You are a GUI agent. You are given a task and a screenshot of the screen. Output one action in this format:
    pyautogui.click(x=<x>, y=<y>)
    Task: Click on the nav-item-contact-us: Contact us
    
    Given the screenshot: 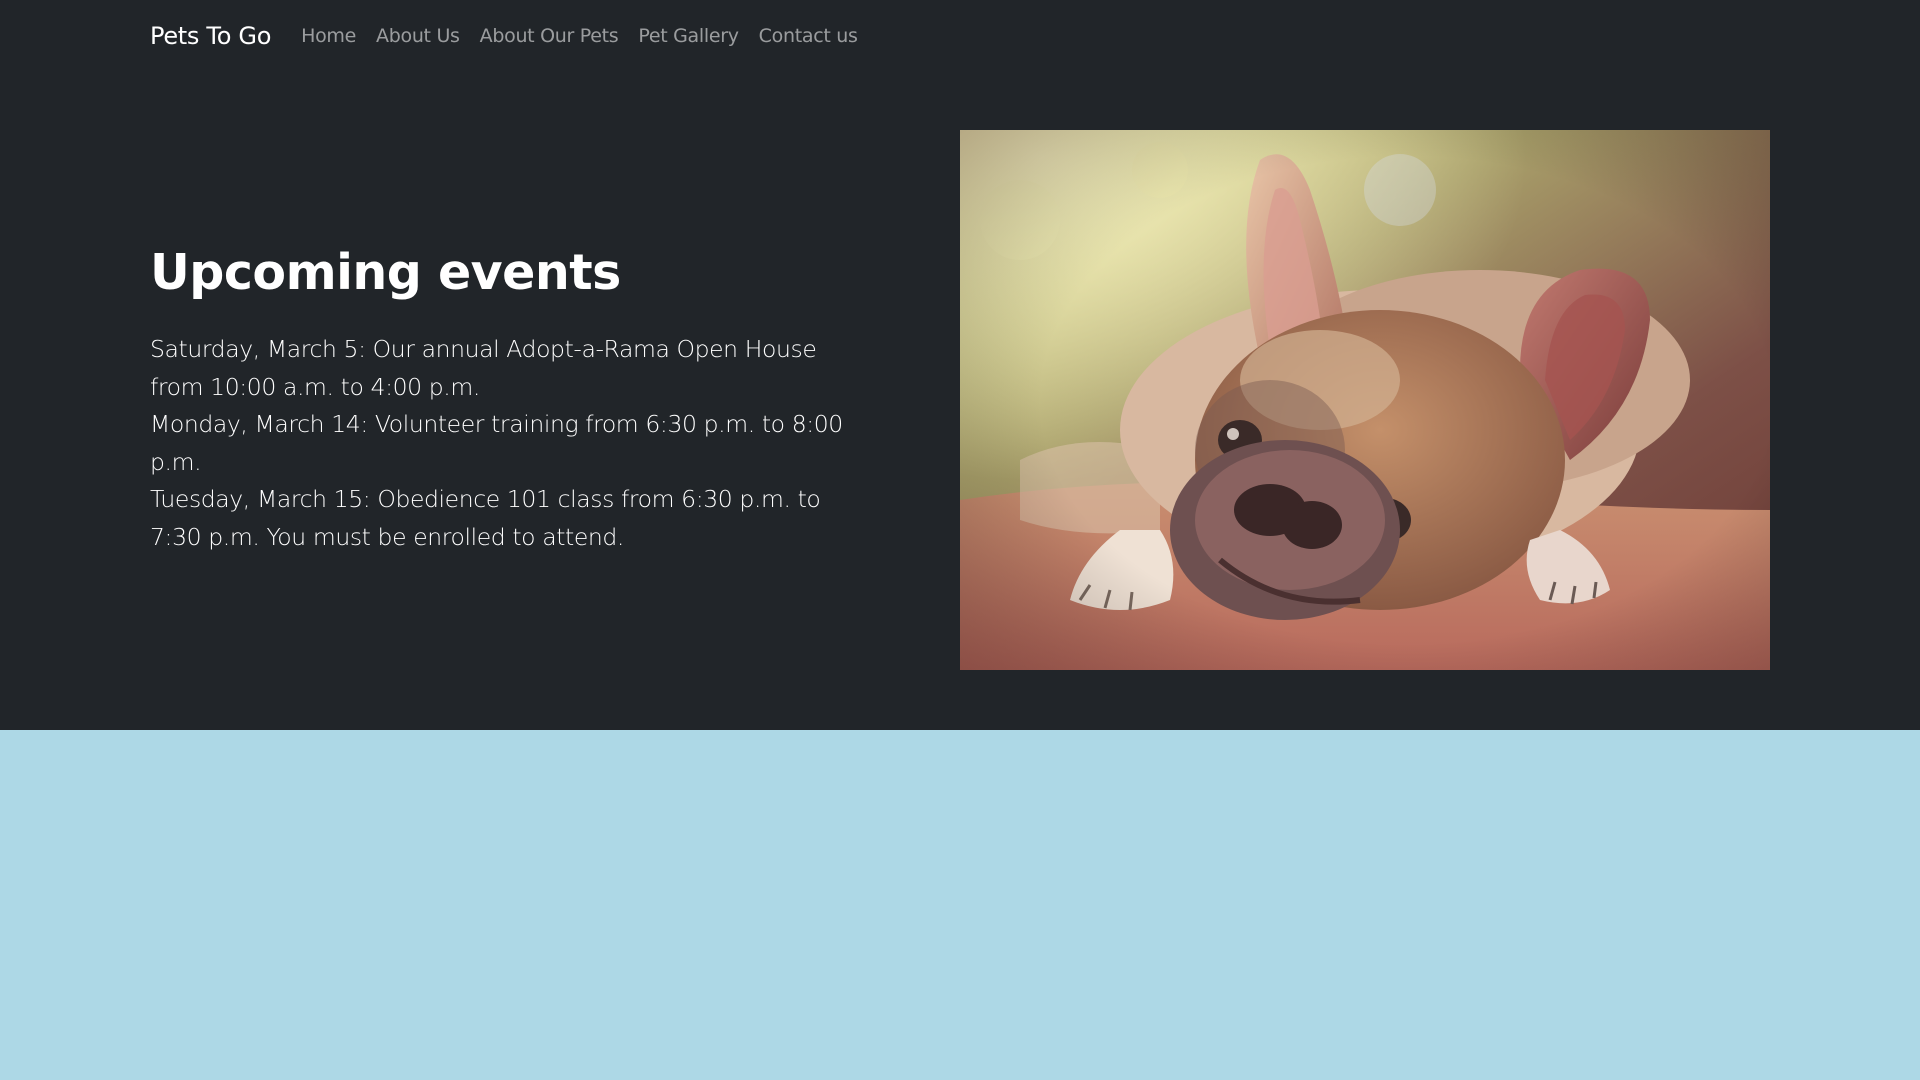 What is the action you would take?
    pyautogui.click(x=808, y=36)
    